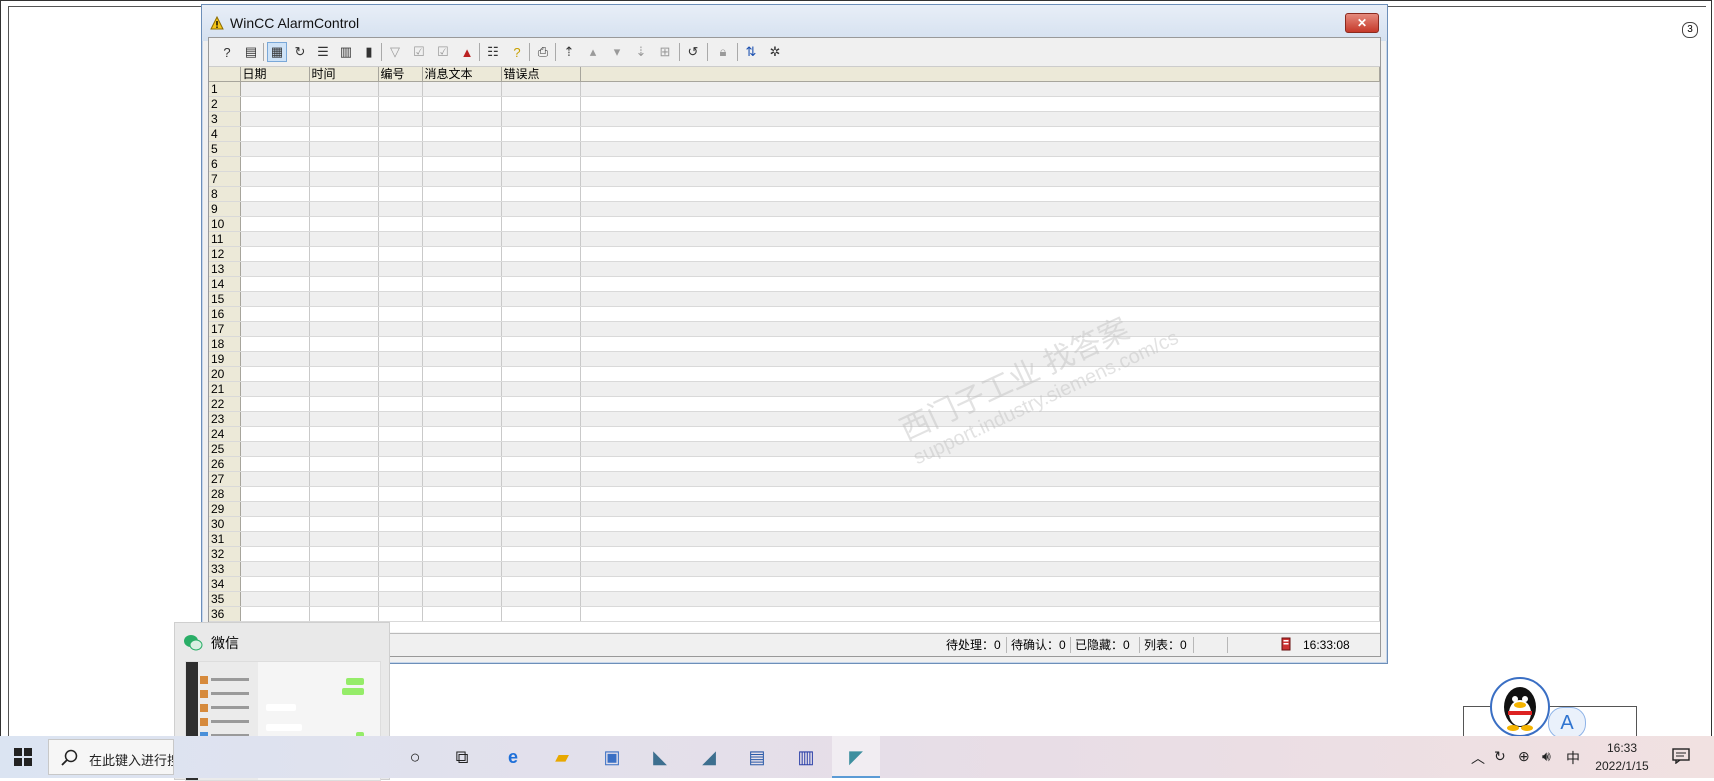  What do you see at coordinates (1622, 757) in the screenshot?
I see `taskbar-clock: 16:33 2022/1/15` at bounding box center [1622, 757].